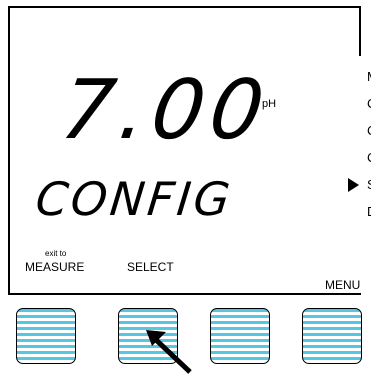  What do you see at coordinates (369, 211) in the screenshot?
I see `menu-item: D` at bounding box center [369, 211].